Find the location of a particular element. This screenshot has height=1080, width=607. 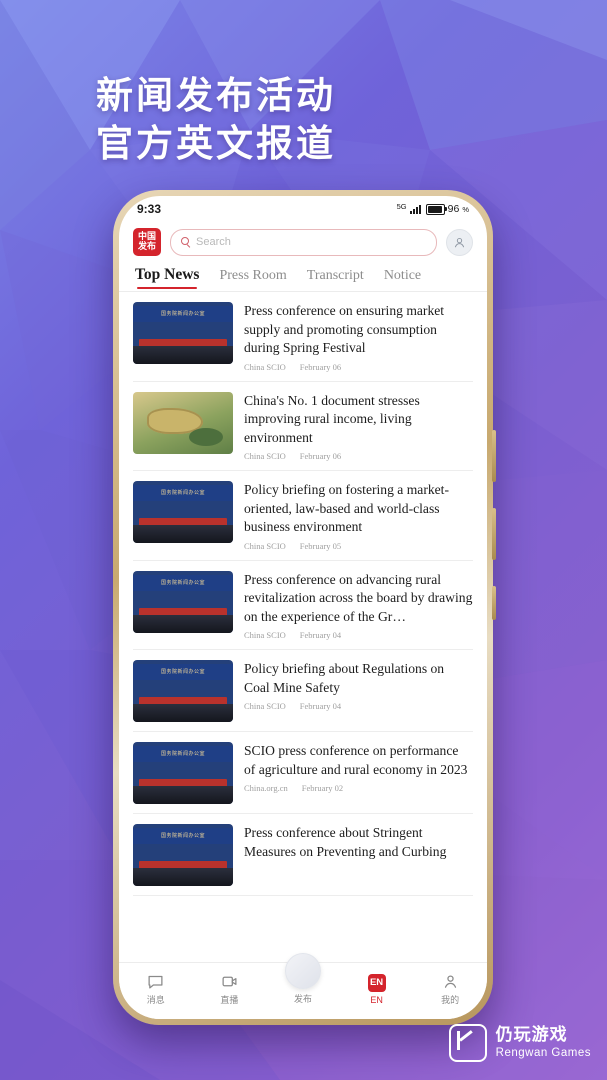

watermark: 仍玩游戏 Rengwan Games is located at coordinates (519, 1043).